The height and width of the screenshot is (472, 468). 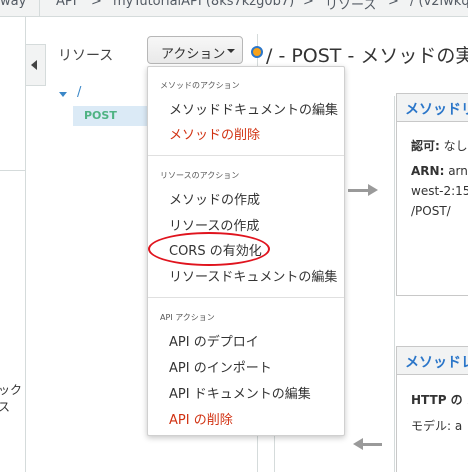 I want to click on arrow-right-icon, so click(x=373, y=190).